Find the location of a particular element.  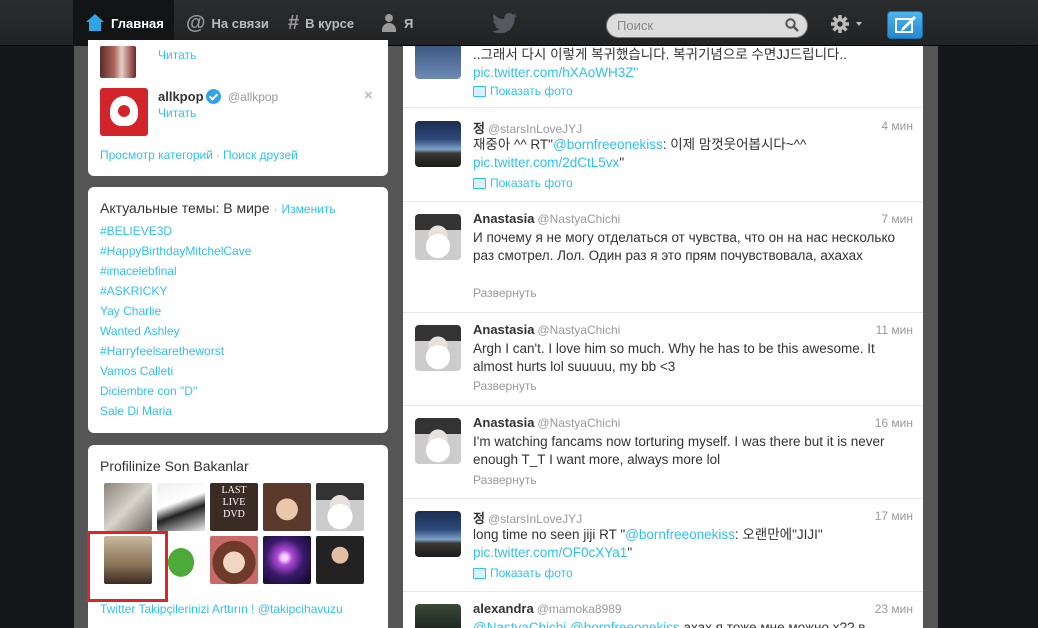

trend-link: #imacelebfinal is located at coordinates (138, 271).